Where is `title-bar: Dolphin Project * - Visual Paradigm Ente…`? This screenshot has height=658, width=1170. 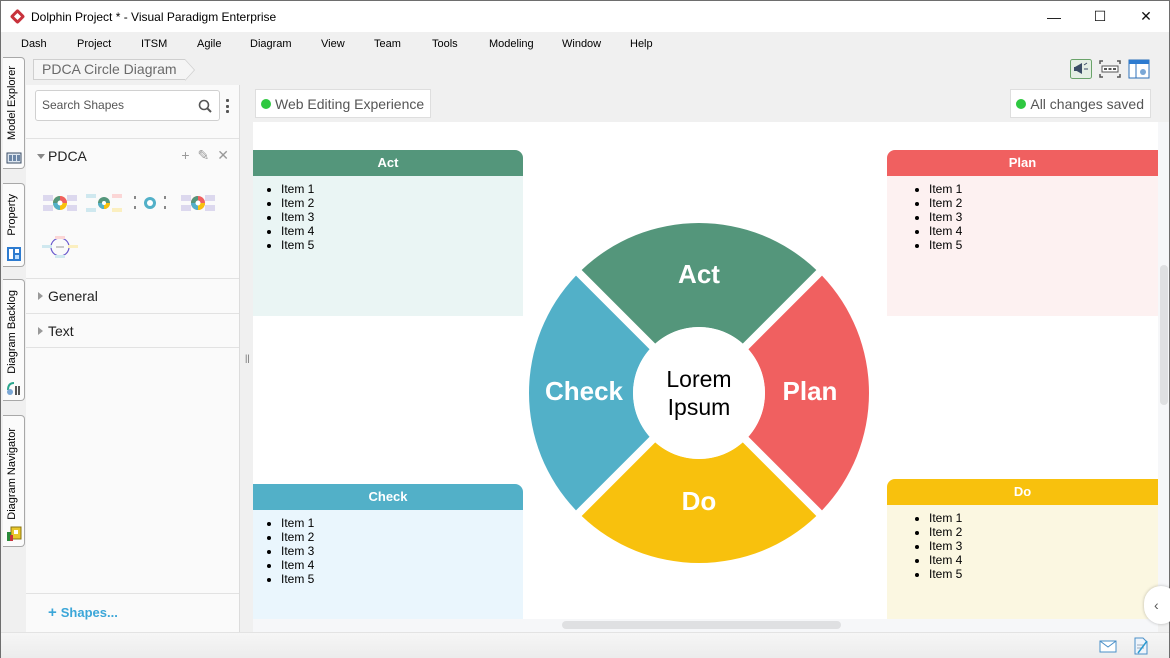 title-bar: Dolphin Project * - Visual Paradigm Ente… is located at coordinates (585, 16).